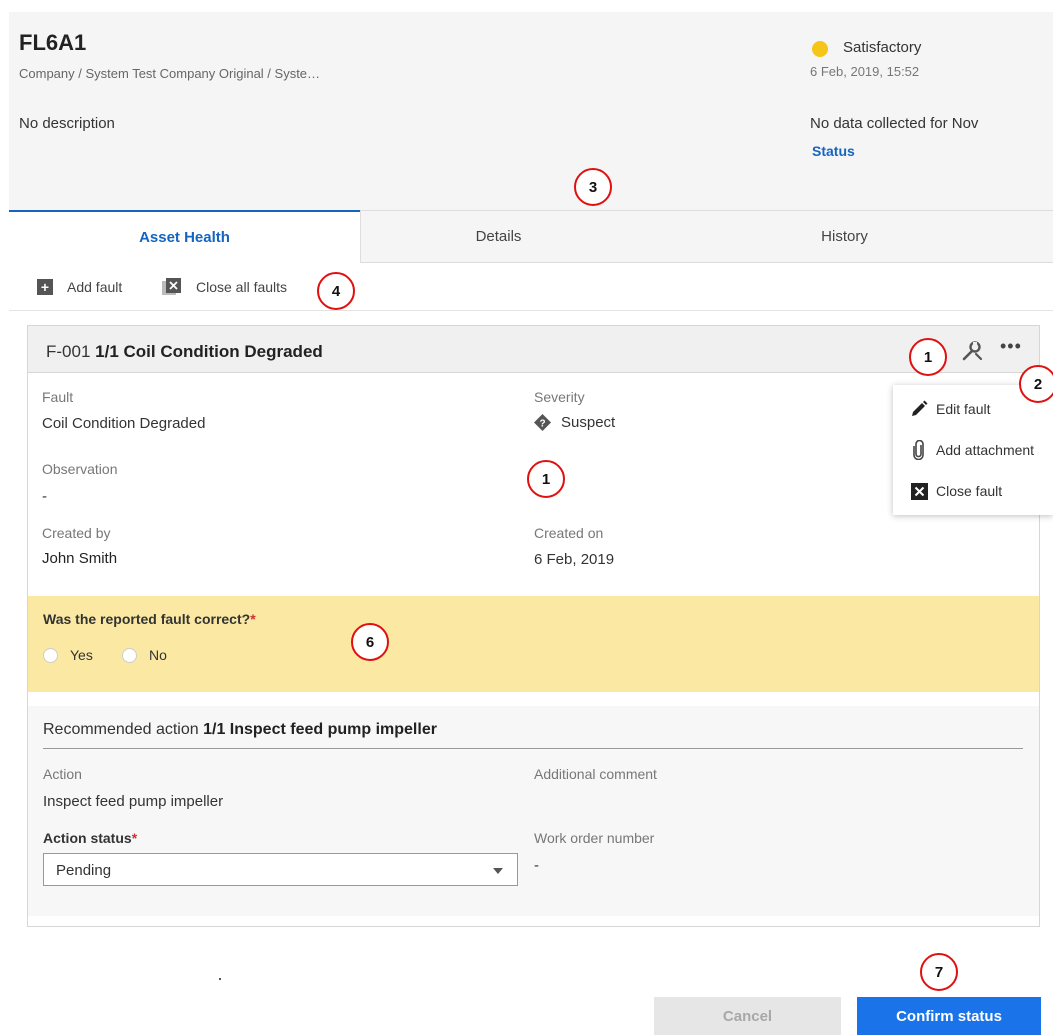 The image size is (1053, 1035). Describe the element at coordinates (80, 558) in the screenshot. I see `created-by-value: John Smith` at that location.